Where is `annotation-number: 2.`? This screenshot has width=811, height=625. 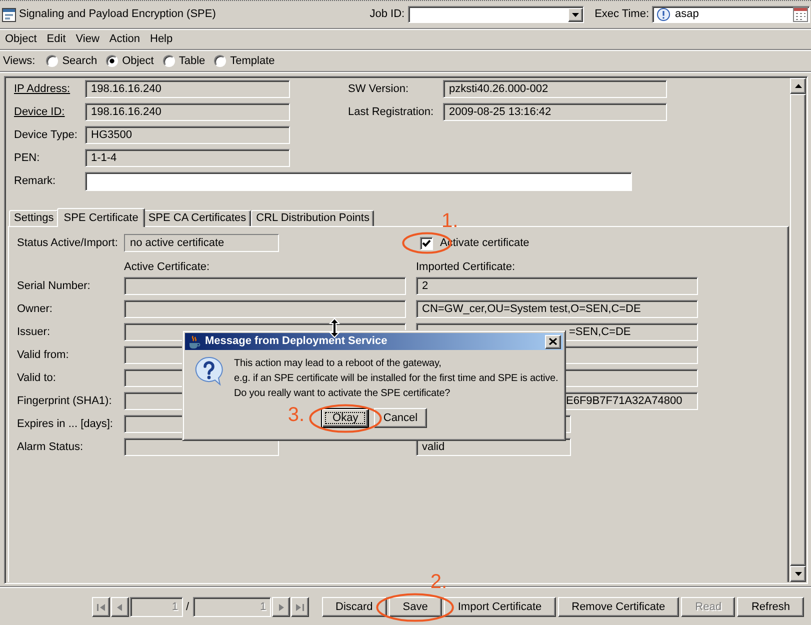
annotation-number: 2. is located at coordinates (439, 582).